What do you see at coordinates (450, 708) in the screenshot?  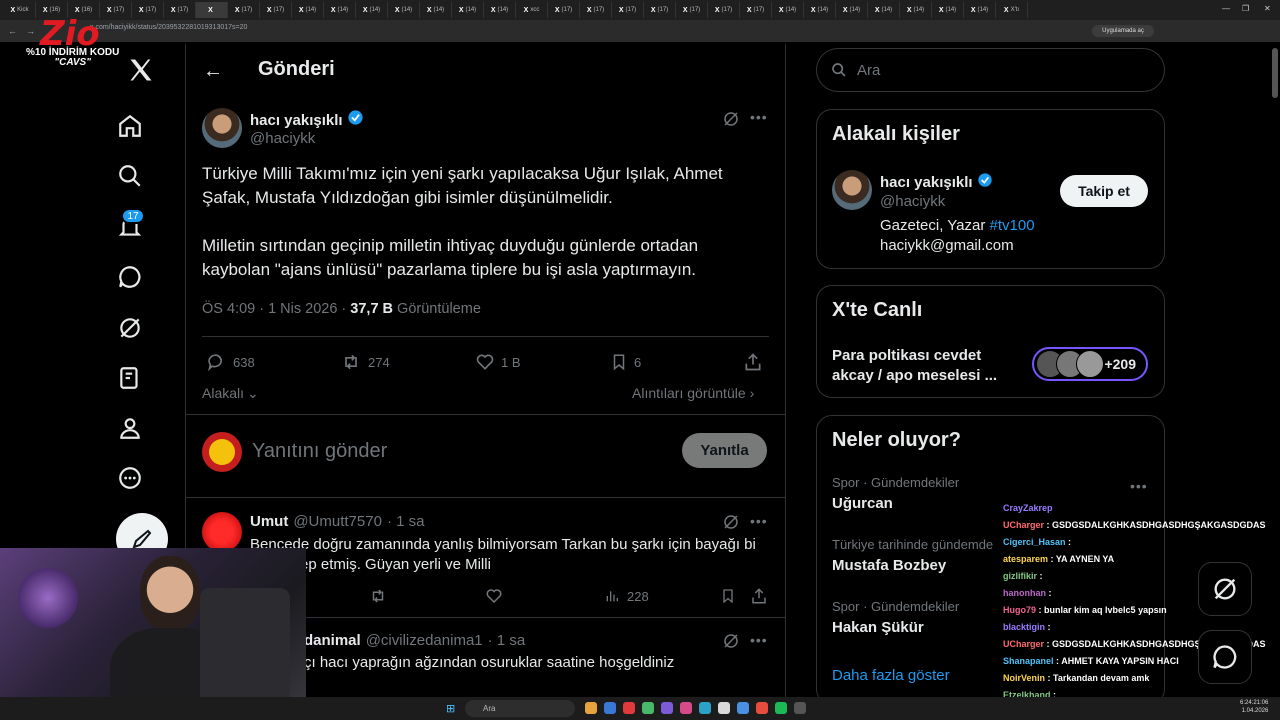 I see `windows-start-icon: ⊞` at bounding box center [450, 708].